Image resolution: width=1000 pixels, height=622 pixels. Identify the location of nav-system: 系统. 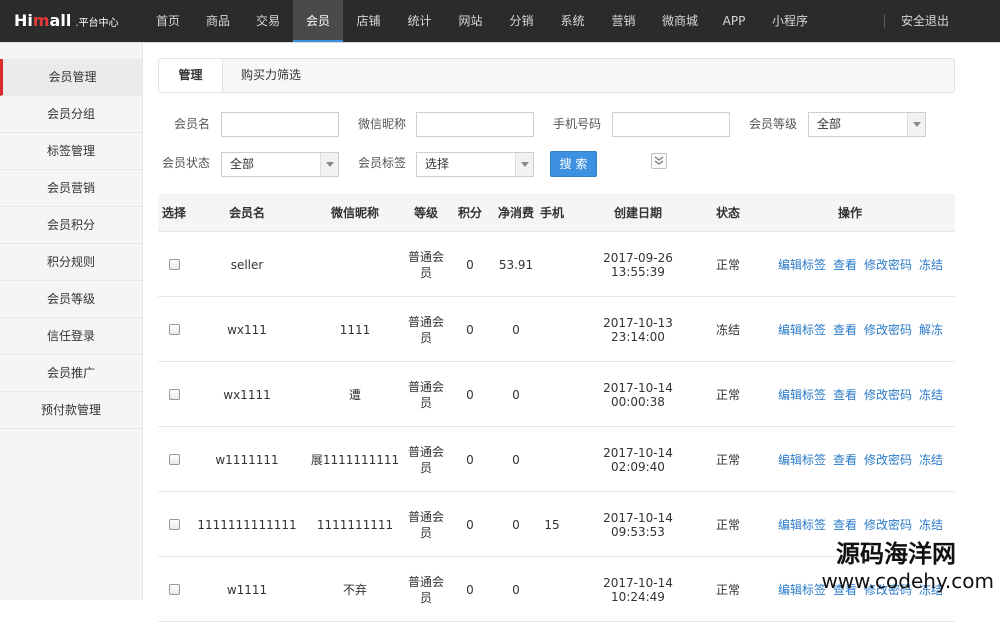
(572, 21).